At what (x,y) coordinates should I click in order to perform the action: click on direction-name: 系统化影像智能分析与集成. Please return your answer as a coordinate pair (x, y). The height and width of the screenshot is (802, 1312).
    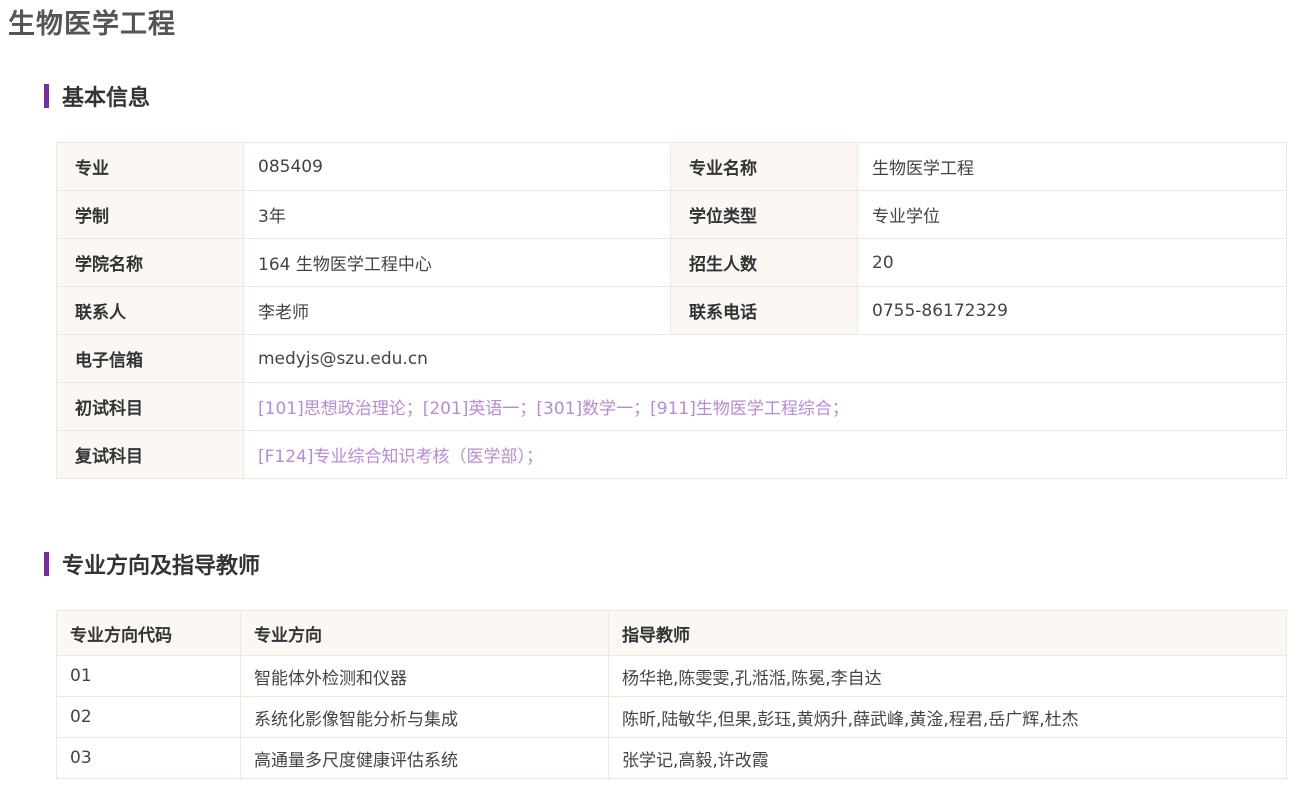
    Looking at the image, I should click on (424, 717).